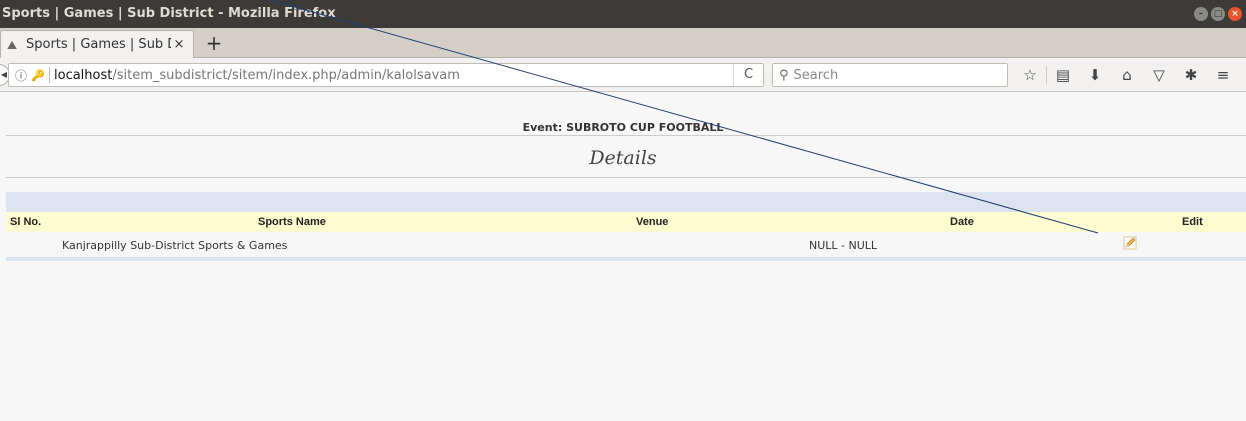  What do you see at coordinates (748, 75) in the screenshot?
I see `reload-icon: C` at bounding box center [748, 75].